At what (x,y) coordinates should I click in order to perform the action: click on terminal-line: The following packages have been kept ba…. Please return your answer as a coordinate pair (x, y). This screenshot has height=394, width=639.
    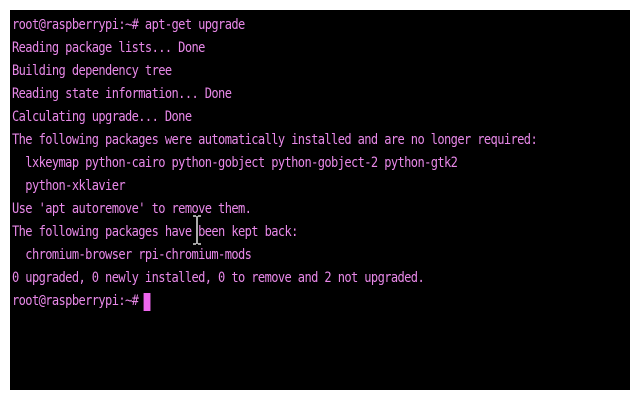
    Looking at the image, I should click on (155, 232).